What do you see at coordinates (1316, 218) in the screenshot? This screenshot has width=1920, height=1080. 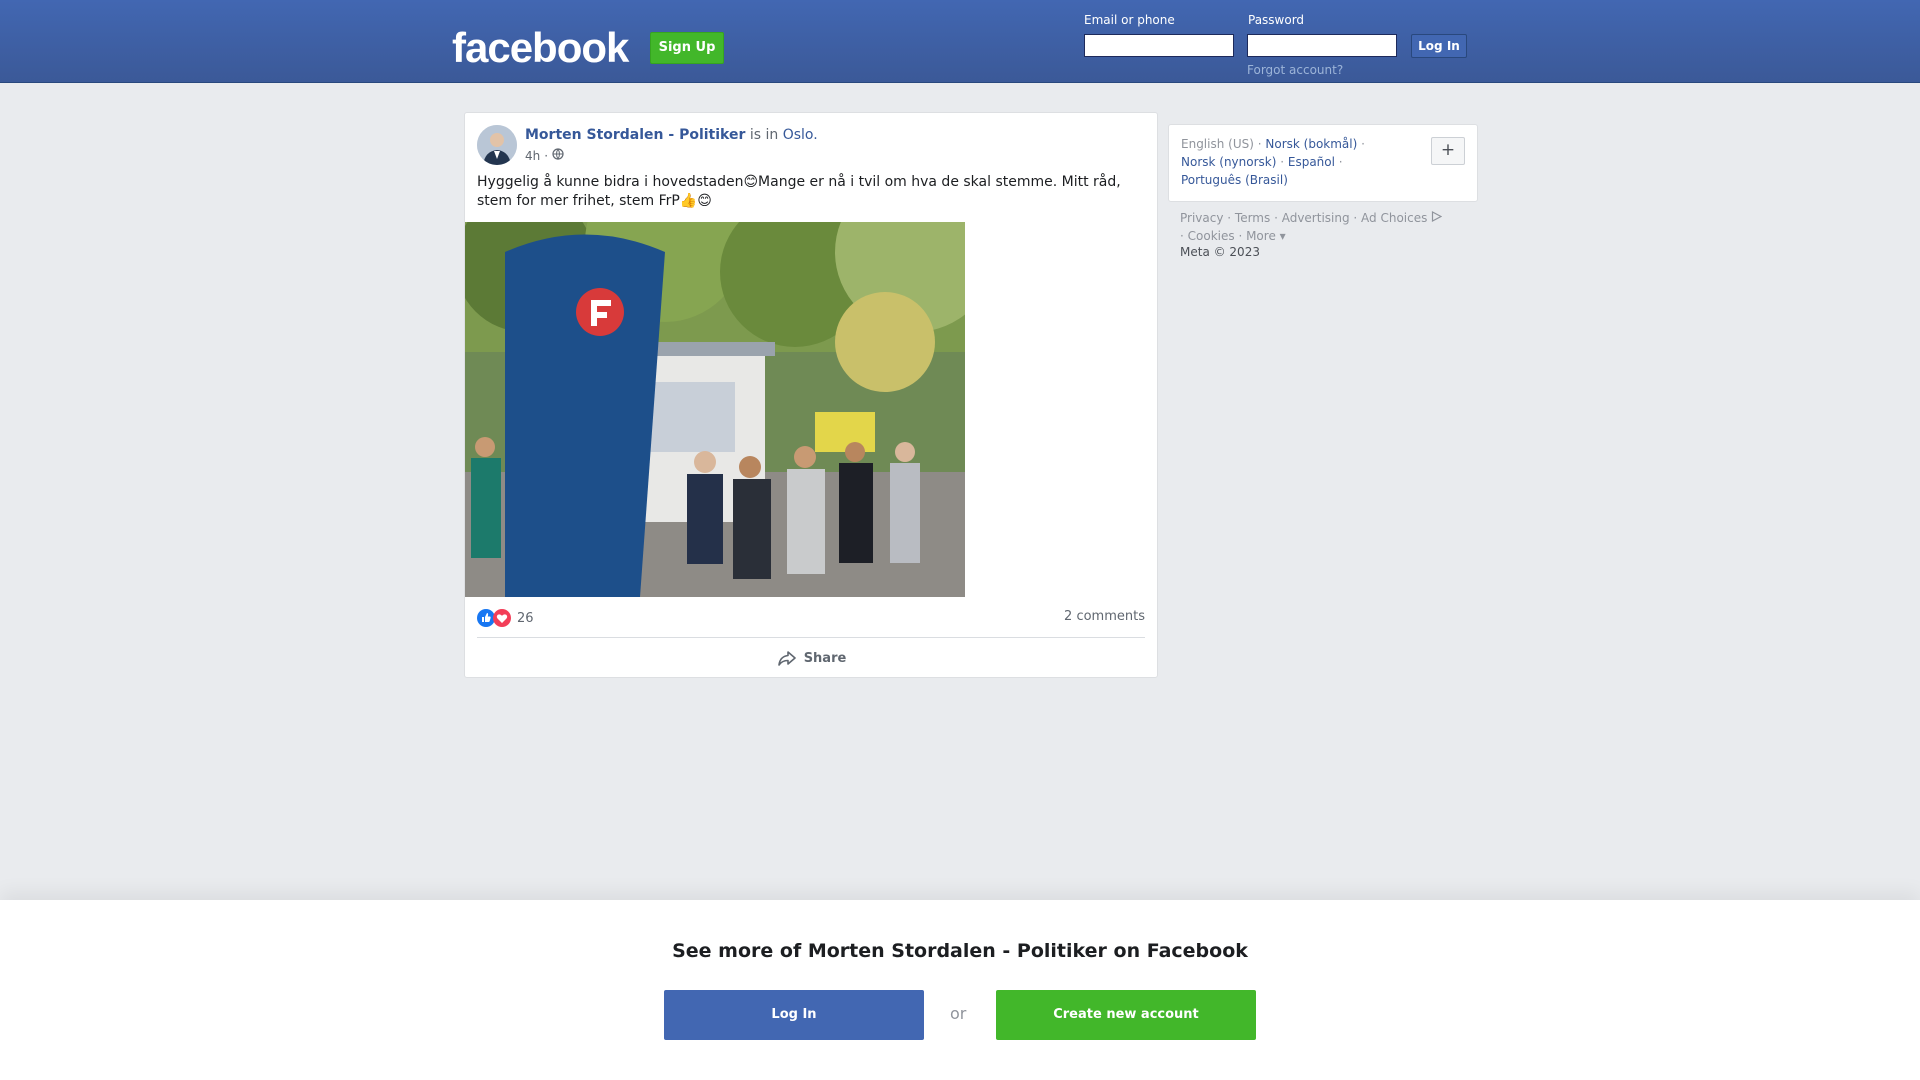 I see `footer-advertising: Advertising` at bounding box center [1316, 218].